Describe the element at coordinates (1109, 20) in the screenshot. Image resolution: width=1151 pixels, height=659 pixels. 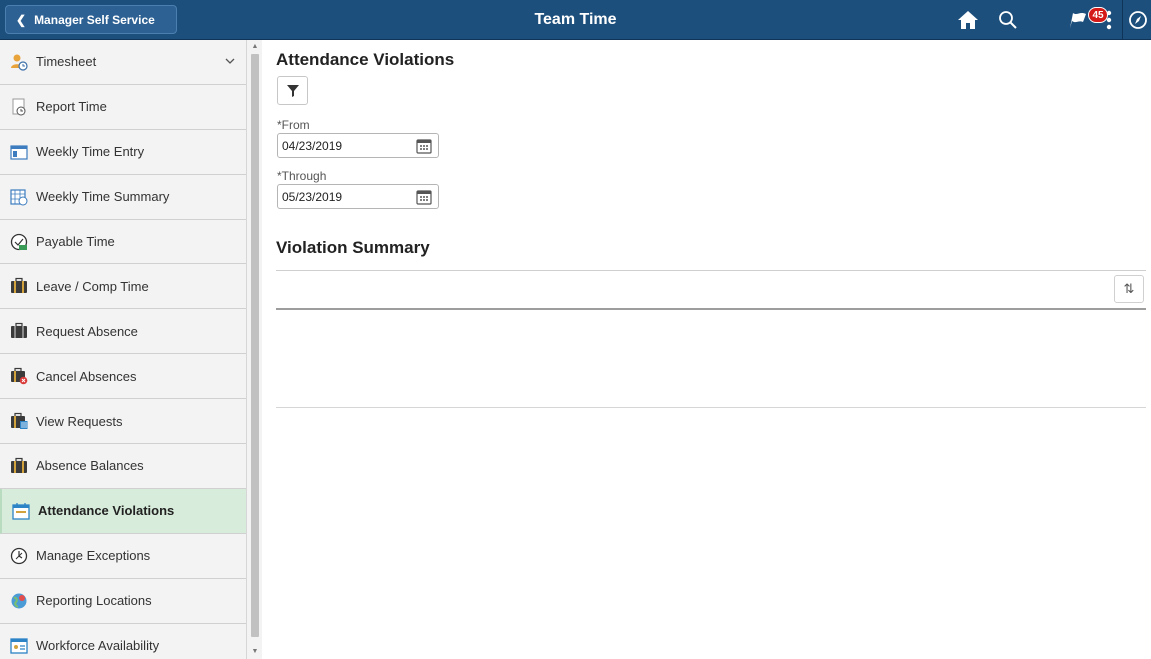
I see `actions-menu-icon` at that location.